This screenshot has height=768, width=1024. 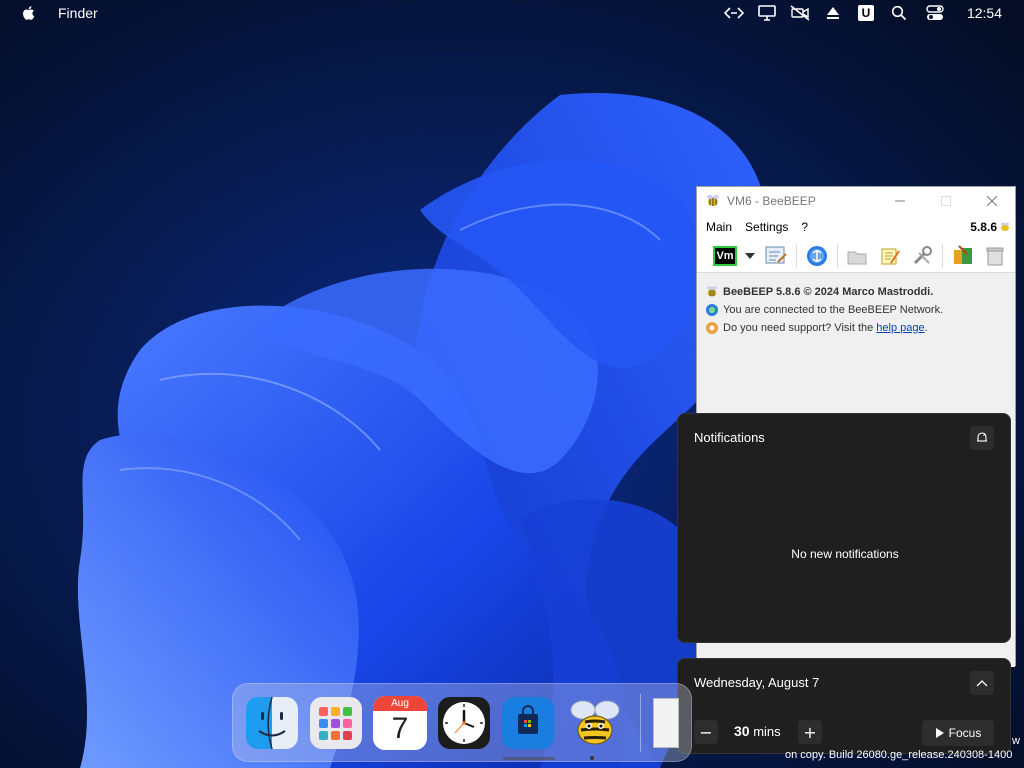 I want to click on focus-duration: 30 mins, so click(x=757, y=731).